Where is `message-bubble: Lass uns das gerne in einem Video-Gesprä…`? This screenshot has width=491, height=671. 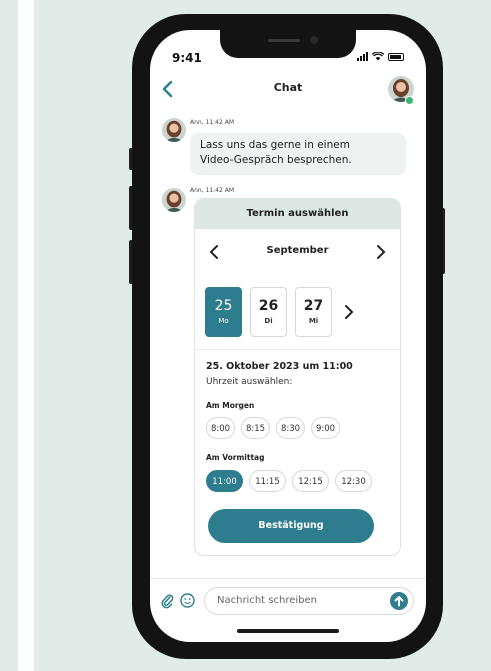
message-bubble: Lass uns das gerne in einem Video-Gesprä… is located at coordinates (298, 154).